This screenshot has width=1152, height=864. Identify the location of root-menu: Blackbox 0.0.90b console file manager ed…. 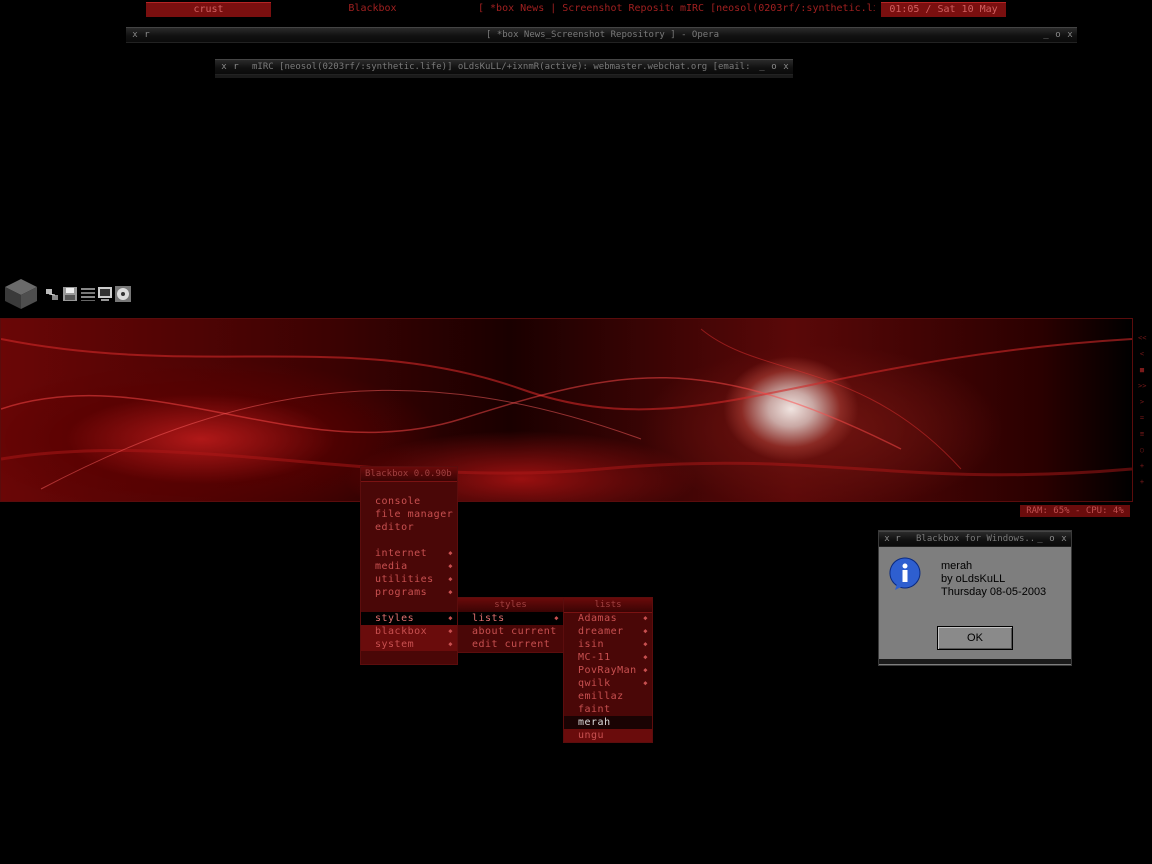
(409, 565).